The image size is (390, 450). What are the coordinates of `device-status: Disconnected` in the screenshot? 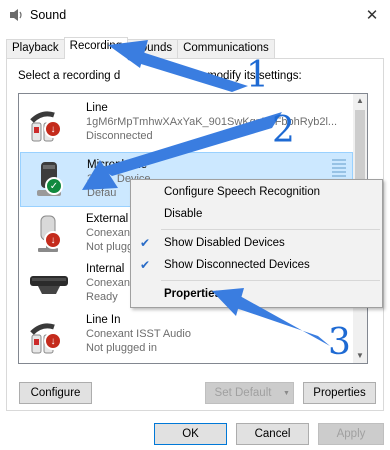 It's located at (119, 136).